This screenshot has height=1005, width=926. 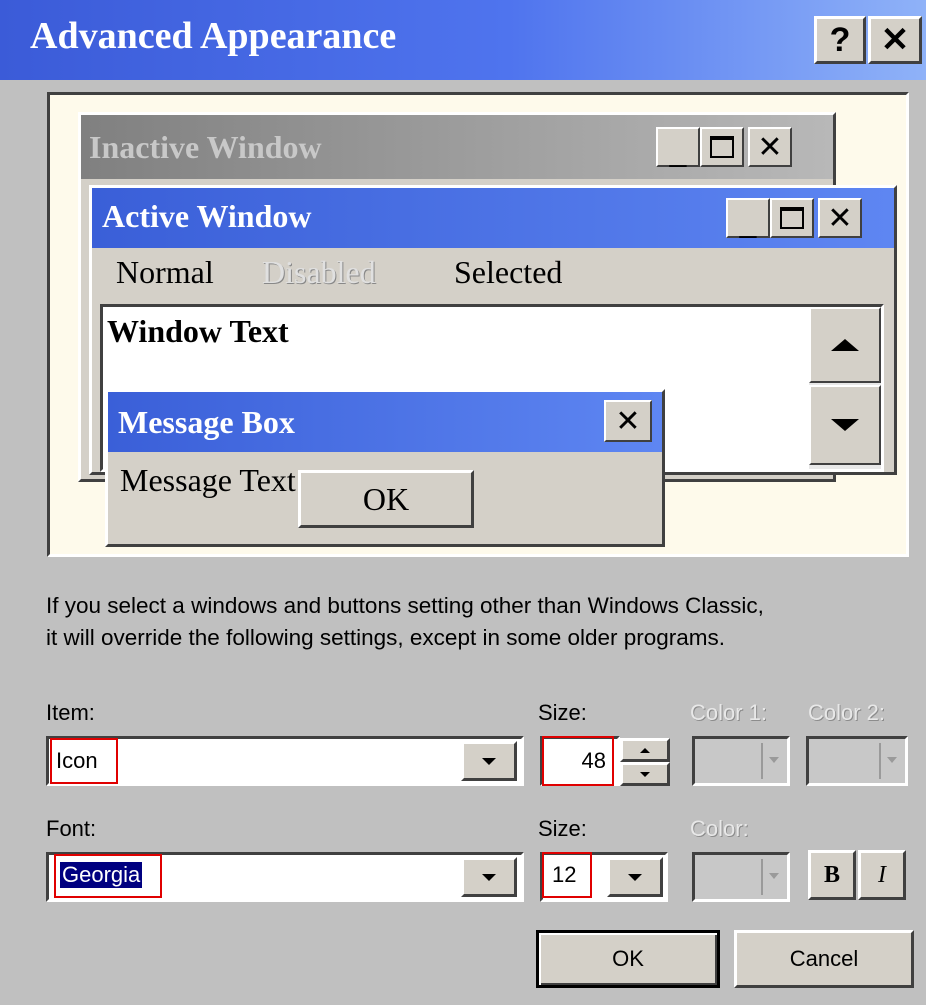 I want to click on item-label: Item:, so click(x=70, y=712).